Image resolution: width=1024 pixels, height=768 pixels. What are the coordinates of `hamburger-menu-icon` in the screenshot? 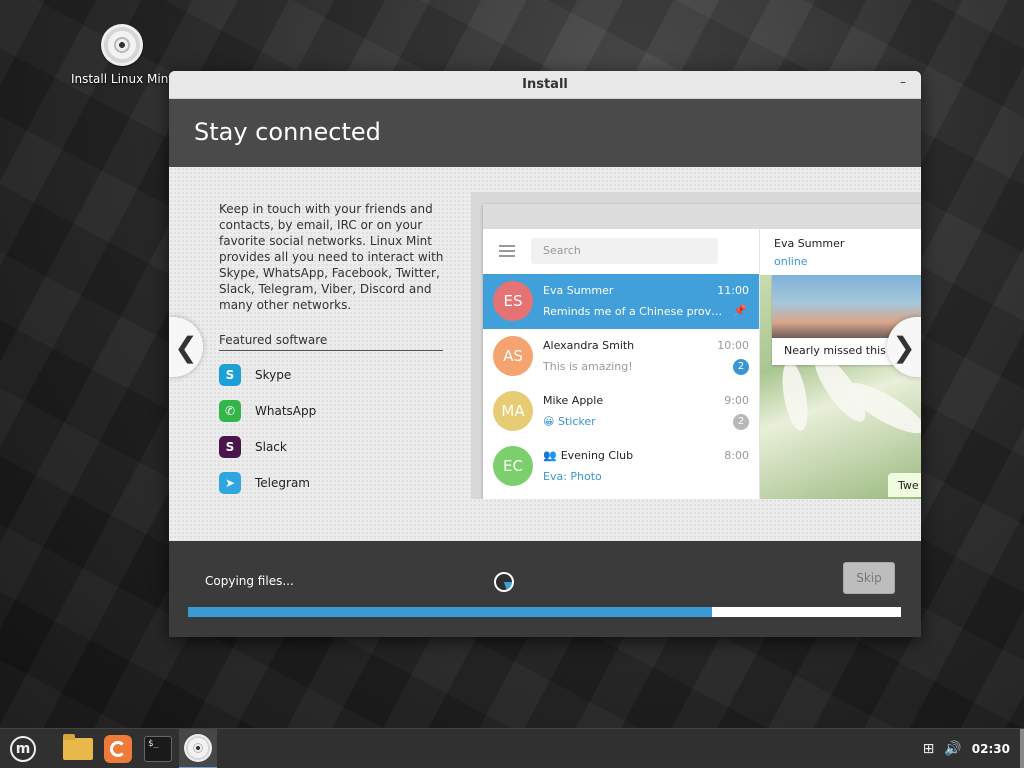 It's located at (507, 251).